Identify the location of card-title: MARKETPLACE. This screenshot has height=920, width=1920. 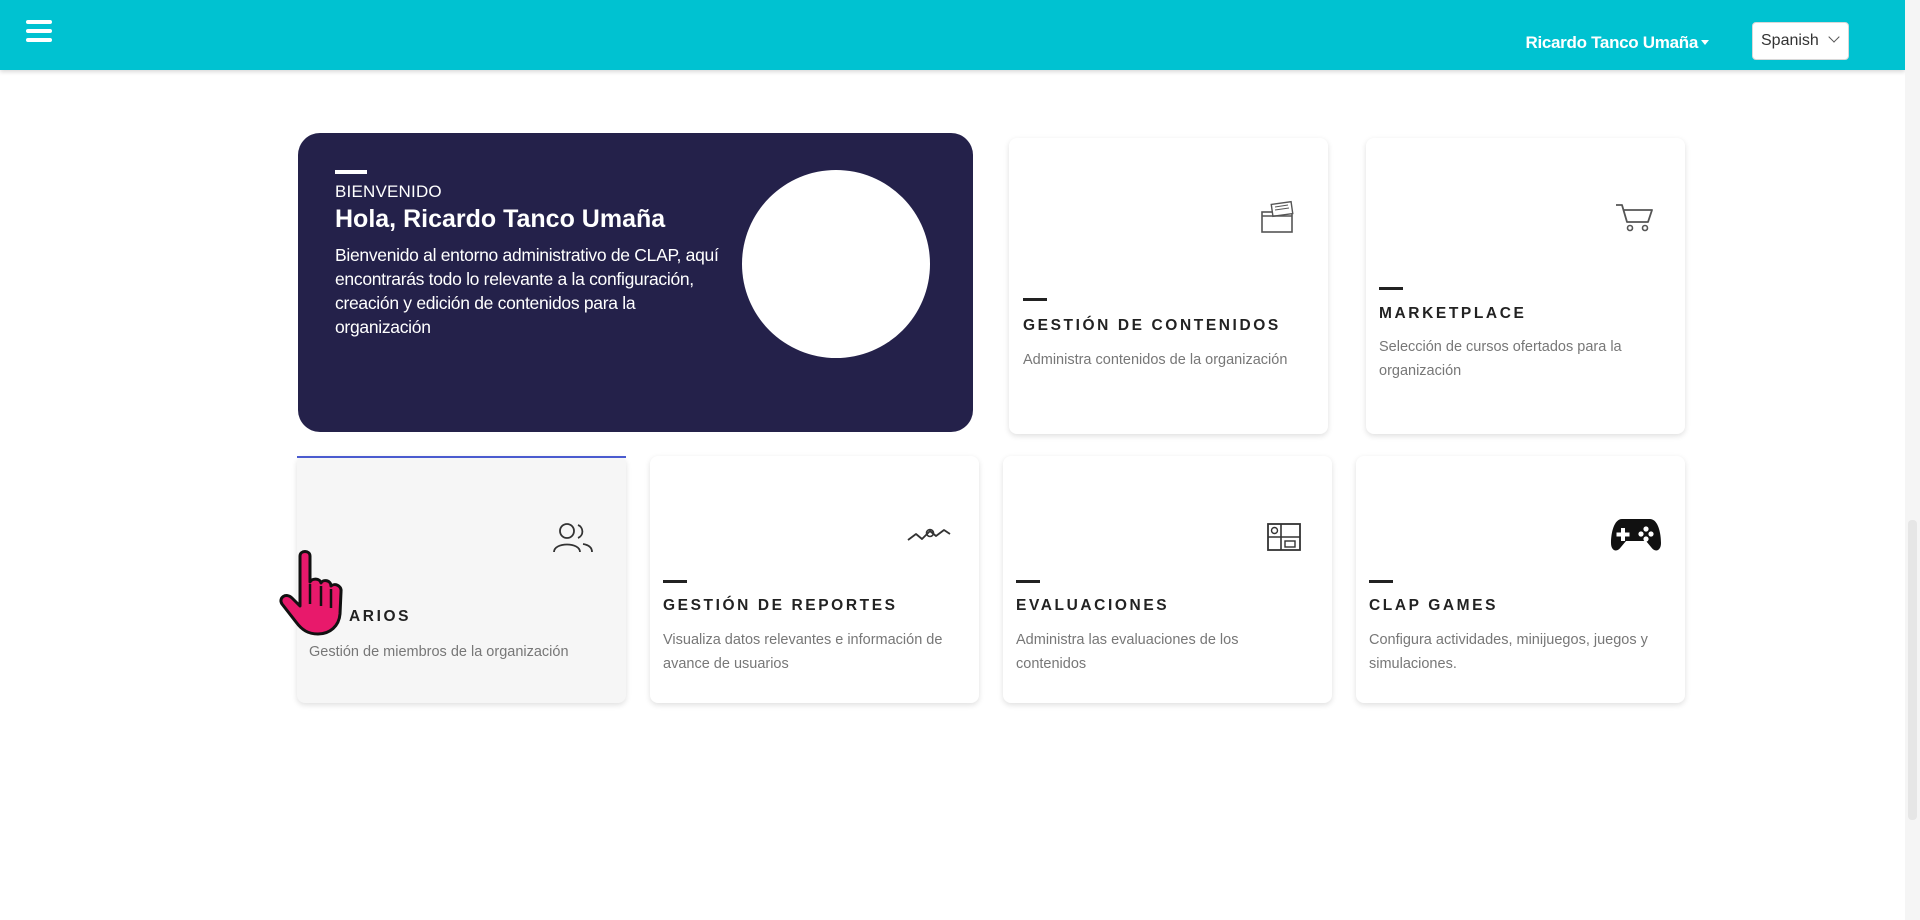
(1453, 313).